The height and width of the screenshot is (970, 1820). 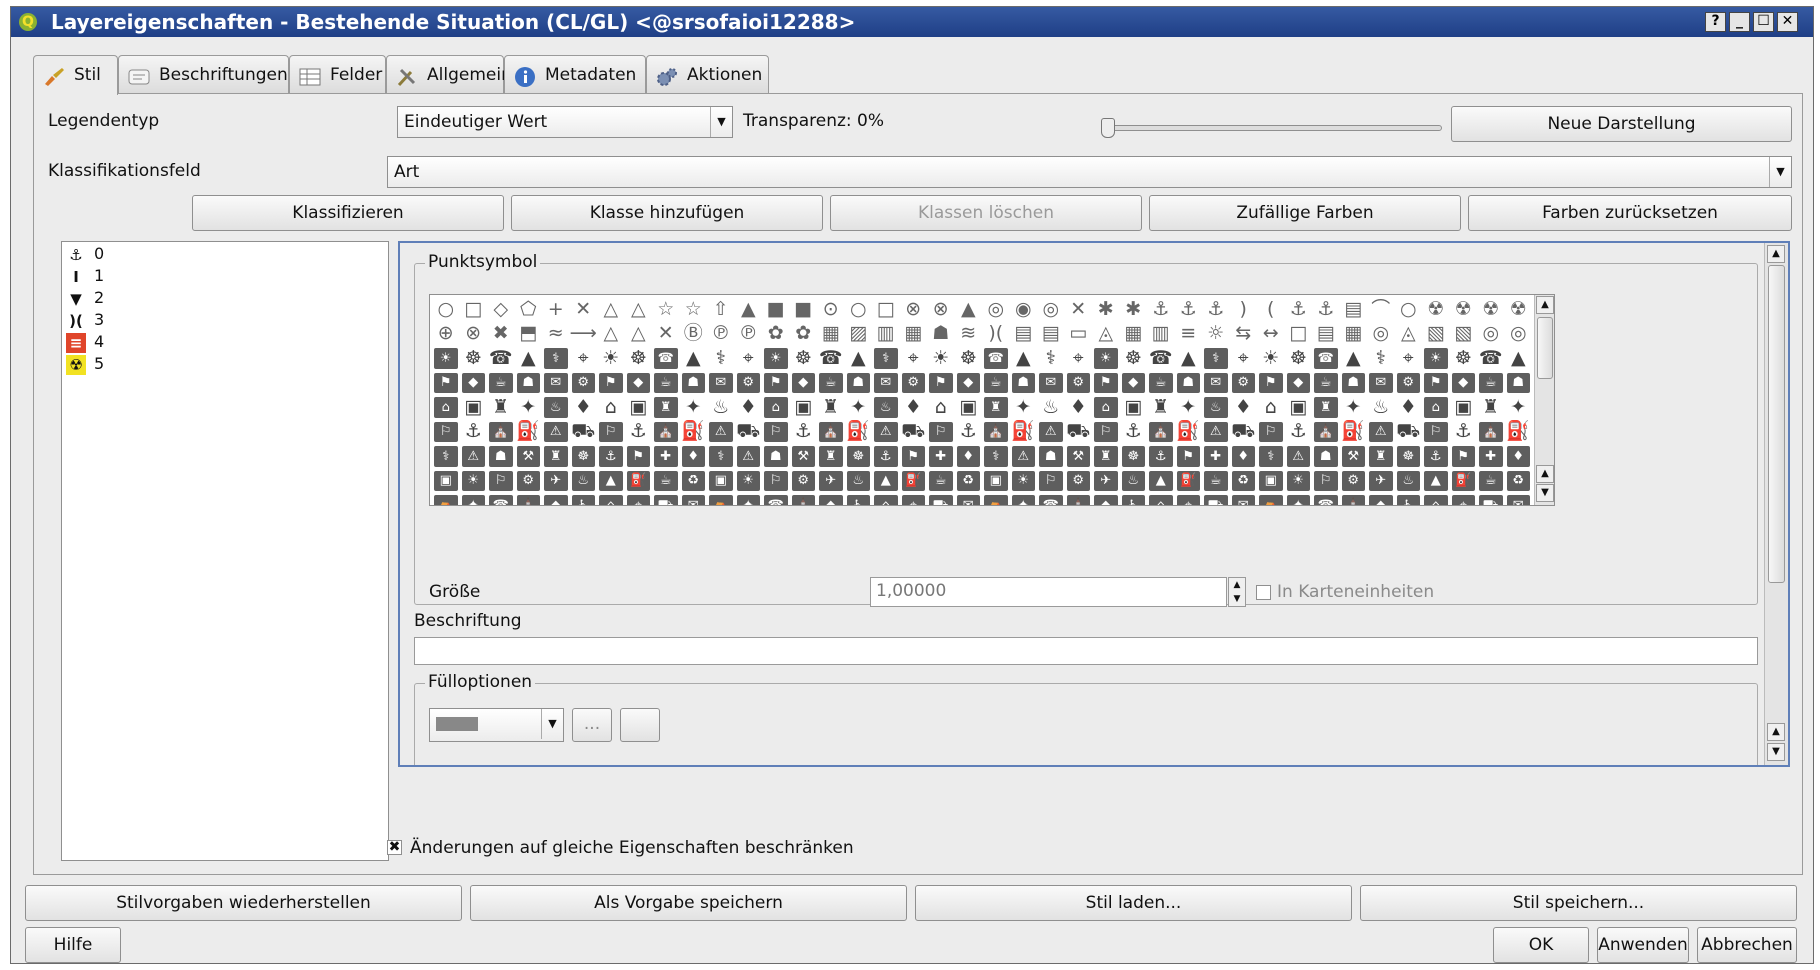 What do you see at coordinates (776, 382) in the screenshot?
I see `symbol-cell: ⚑` at bounding box center [776, 382].